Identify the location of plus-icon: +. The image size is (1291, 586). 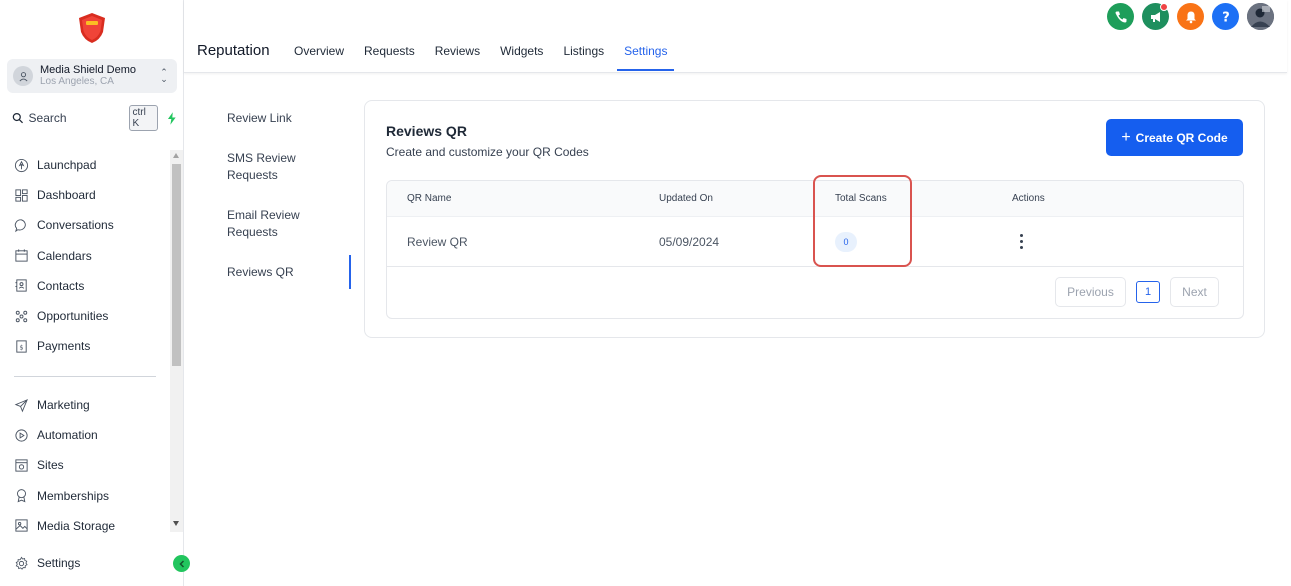
(1126, 137).